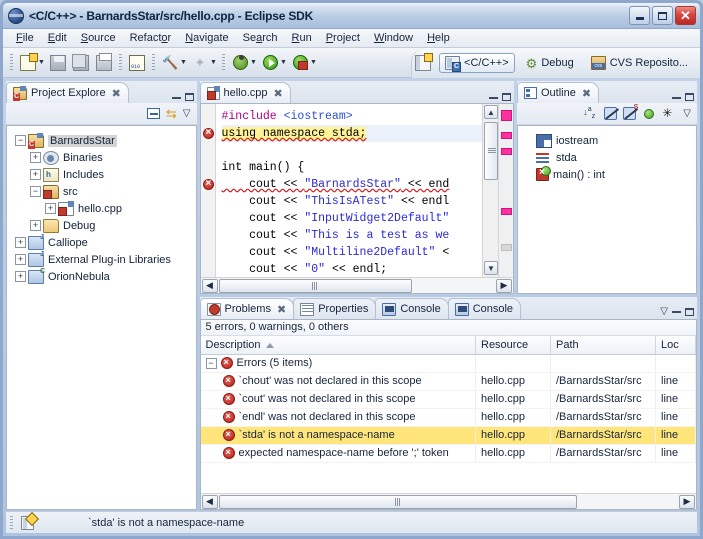 The image size is (703, 539). Describe the element at coordinates (352, 184) in the screenshot. I see `code-line: cout << "BarnardsStar" << end` at that location.